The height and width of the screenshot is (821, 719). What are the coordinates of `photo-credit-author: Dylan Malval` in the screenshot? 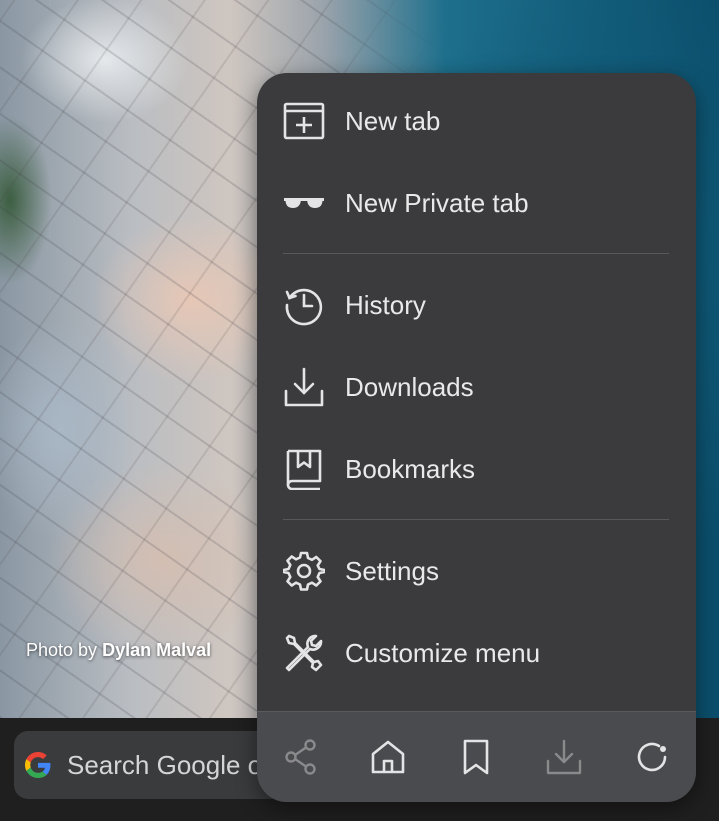 It's located at (156, 650).